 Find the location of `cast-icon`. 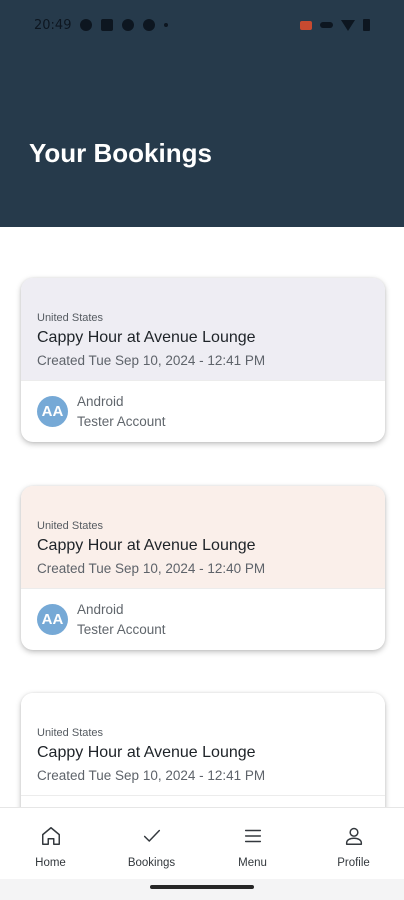

cast-icon is located at coordinates (306, 25).